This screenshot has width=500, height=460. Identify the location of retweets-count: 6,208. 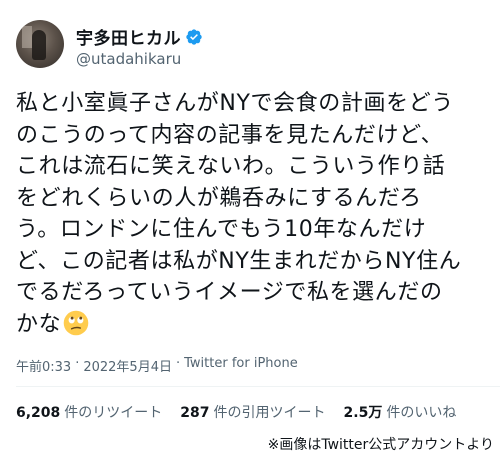
(38, 413).